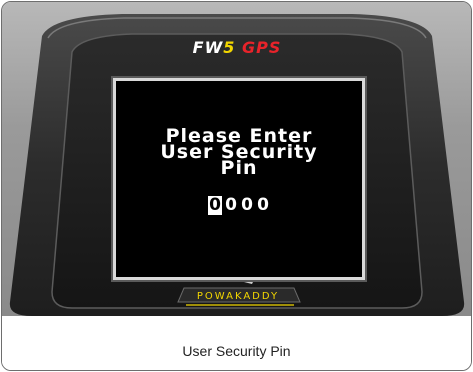  Describe the element at coordinates (215, 205) in the screenshot. I see `pin-digit-1: 0` at that location.